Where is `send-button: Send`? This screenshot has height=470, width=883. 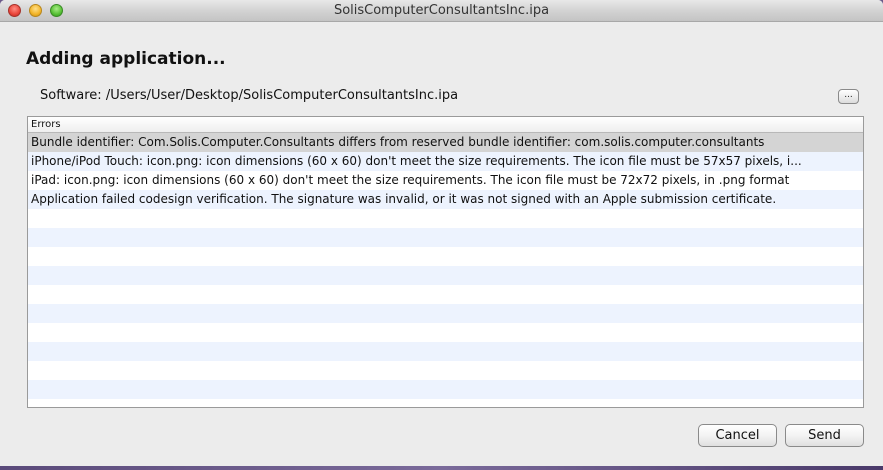 send-button: Send is located at coordinates (824, 435).